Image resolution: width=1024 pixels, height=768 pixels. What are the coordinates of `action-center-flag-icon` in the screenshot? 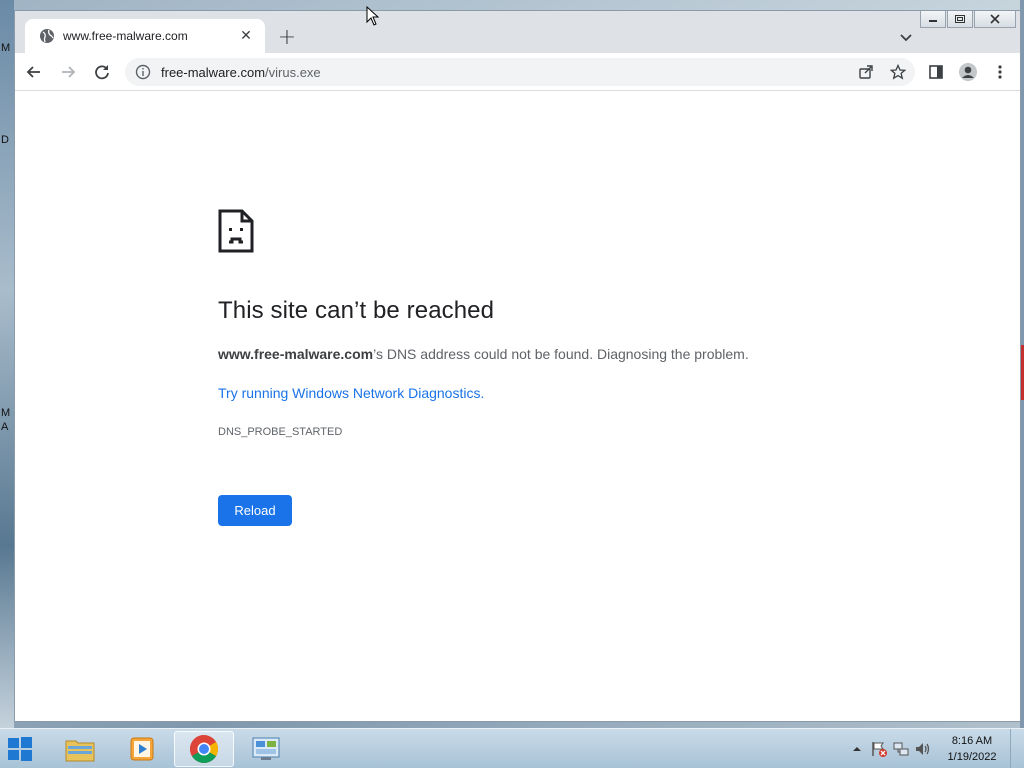 It's located at (879, 749).